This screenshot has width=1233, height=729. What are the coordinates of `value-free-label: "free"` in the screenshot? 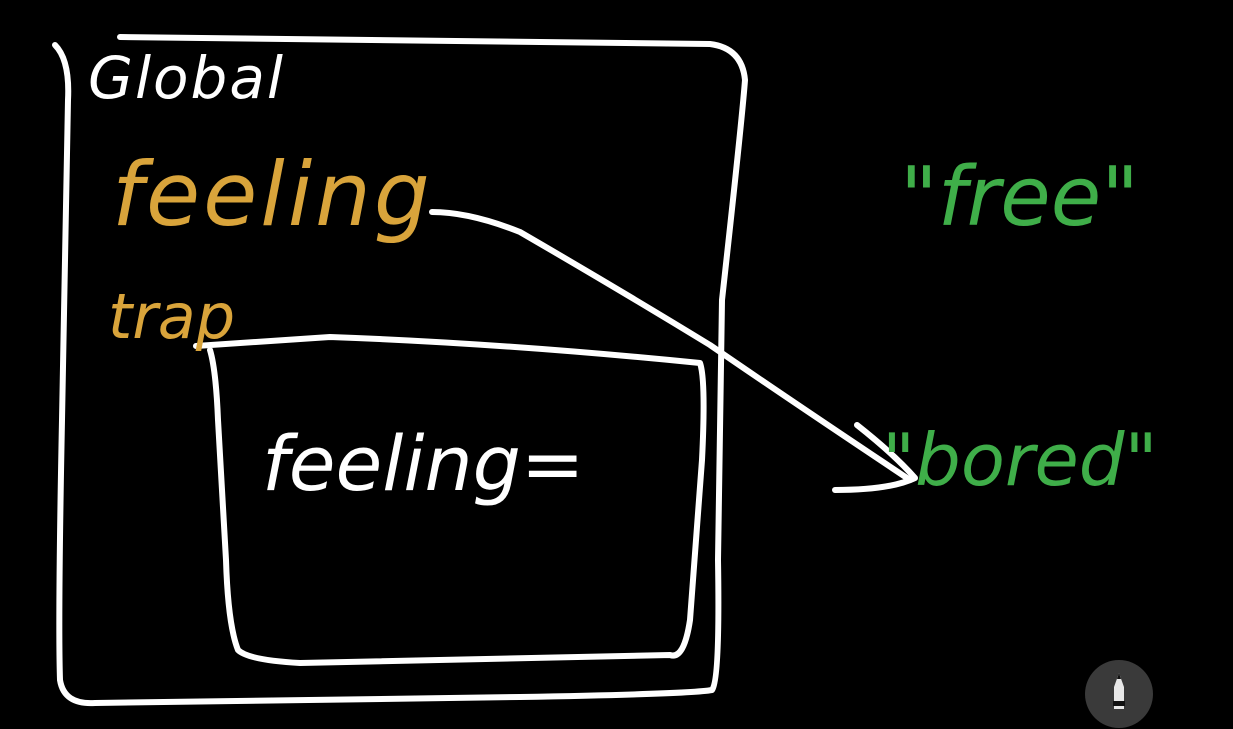 It's located at (1019, 197).